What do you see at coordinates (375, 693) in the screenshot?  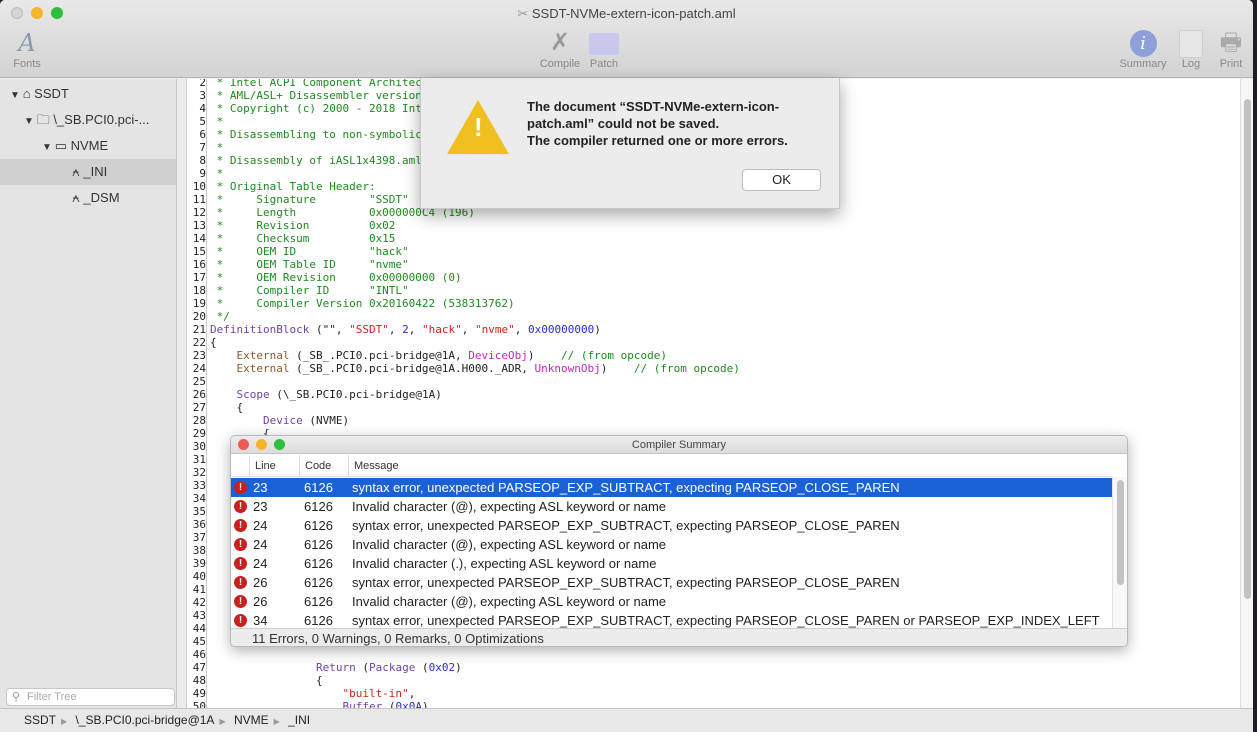 I see `code-token: "built-in"` at bounding box center [375, 693].